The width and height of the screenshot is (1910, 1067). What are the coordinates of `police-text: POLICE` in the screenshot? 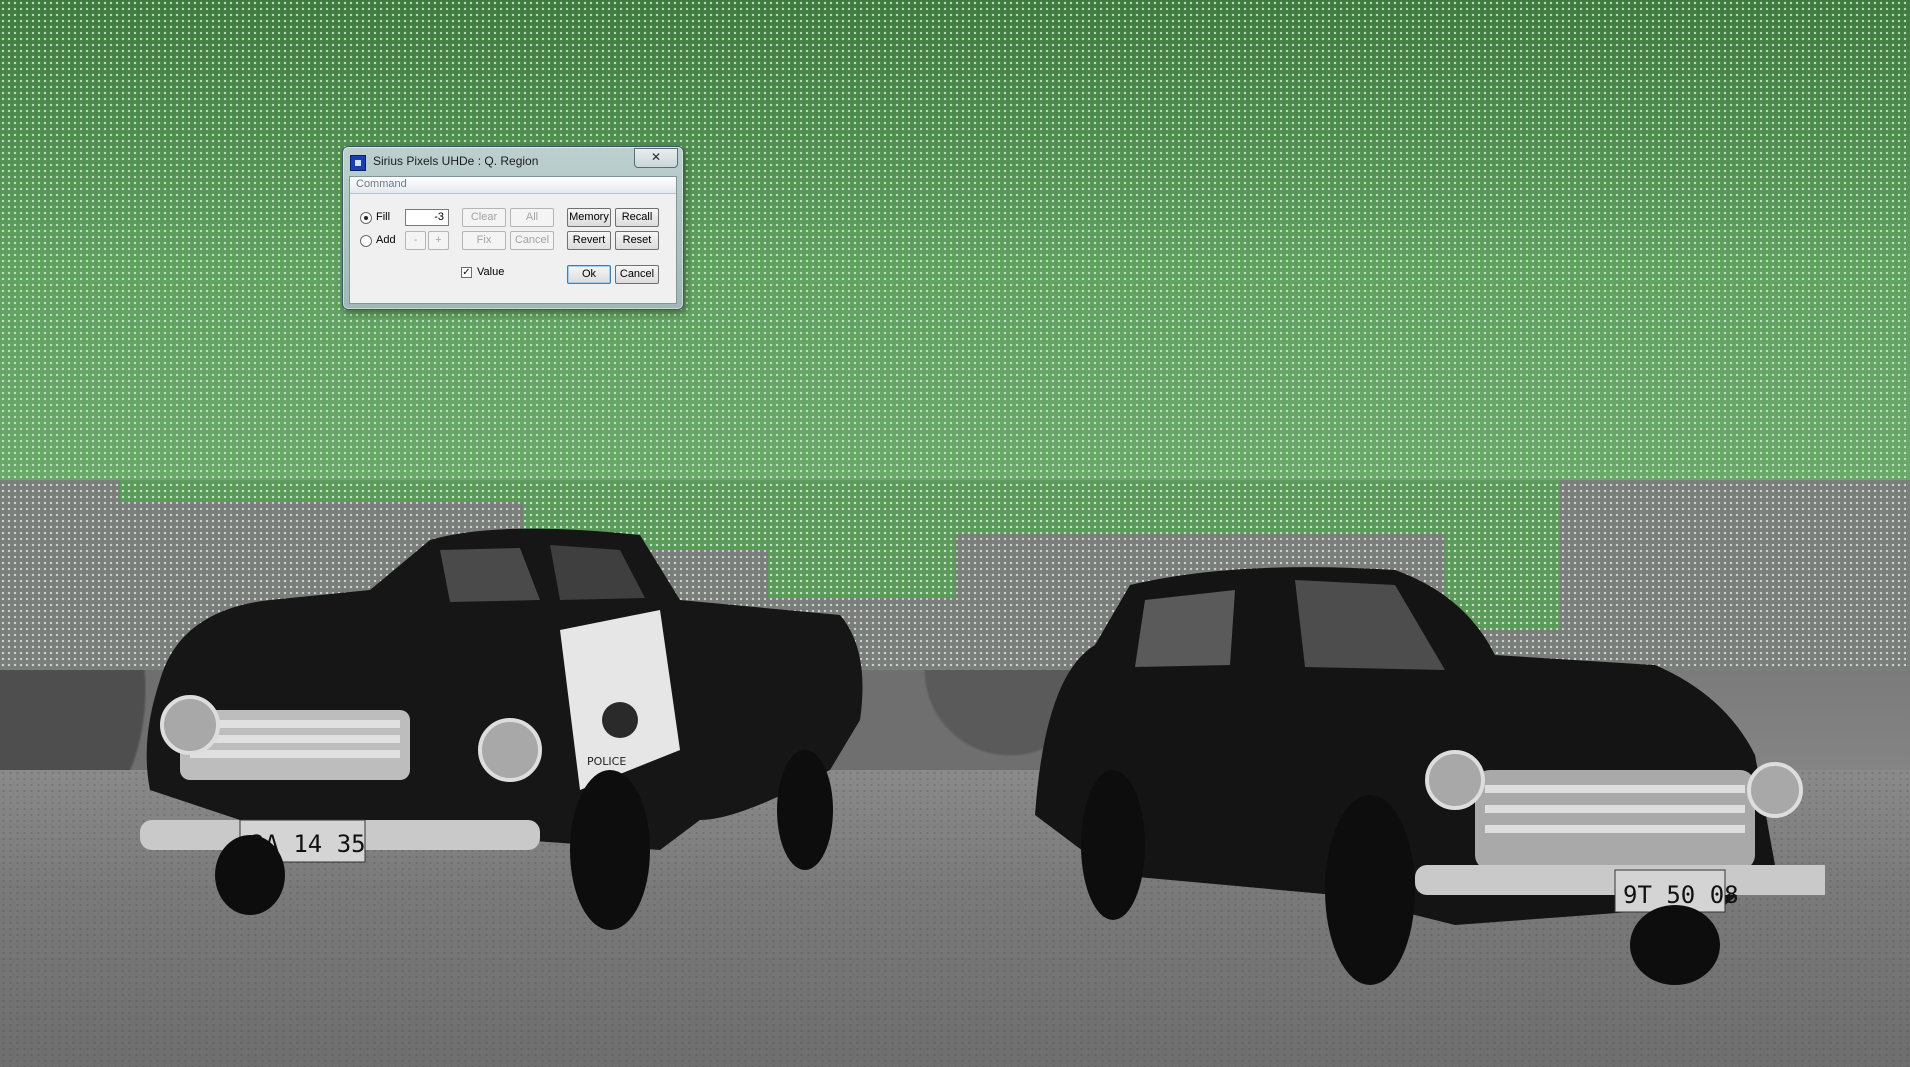 It's located at (606, 761).